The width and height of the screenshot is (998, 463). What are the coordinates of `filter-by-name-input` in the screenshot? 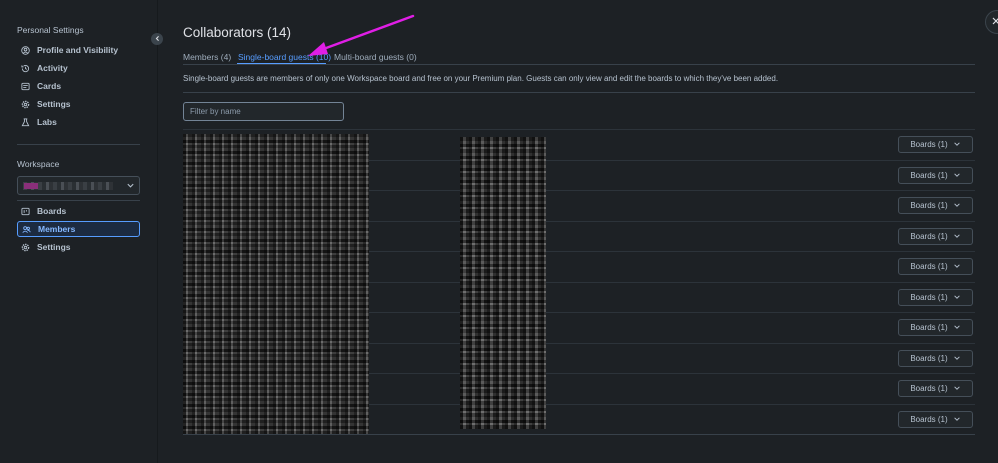 It's located at (263, 111).